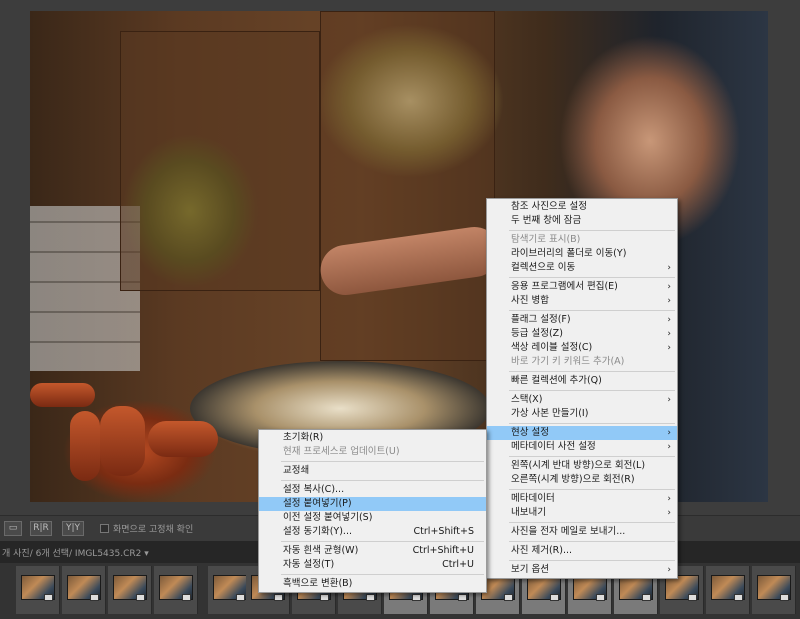 This screenshot has width=800, height=619. What do you see at coordinates (73, 528) in the screenshot?
I see `before-after-tb-button: Y|Y` at bounding box center [73, 528].